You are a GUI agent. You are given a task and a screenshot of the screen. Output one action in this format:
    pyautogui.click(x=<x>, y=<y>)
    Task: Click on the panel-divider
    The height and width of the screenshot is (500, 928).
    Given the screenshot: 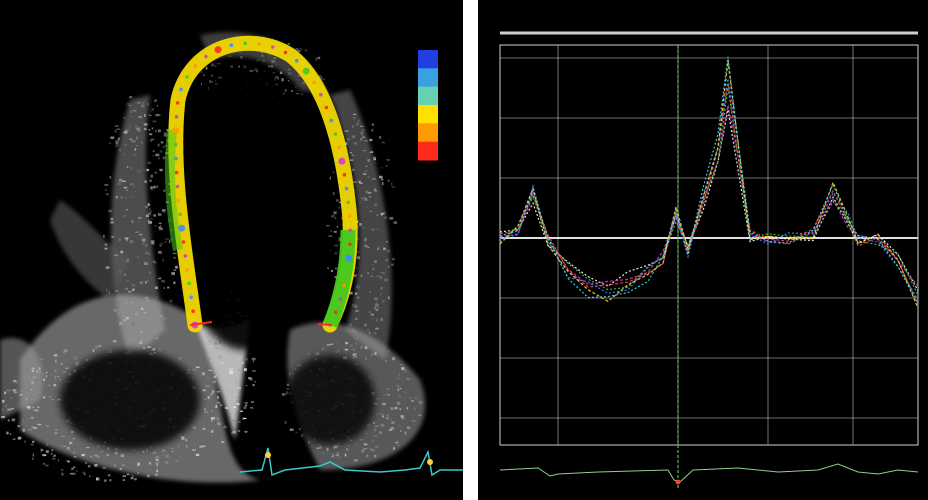 What is the action you would take?
    pyautogui.click(x=470, y=250)
    